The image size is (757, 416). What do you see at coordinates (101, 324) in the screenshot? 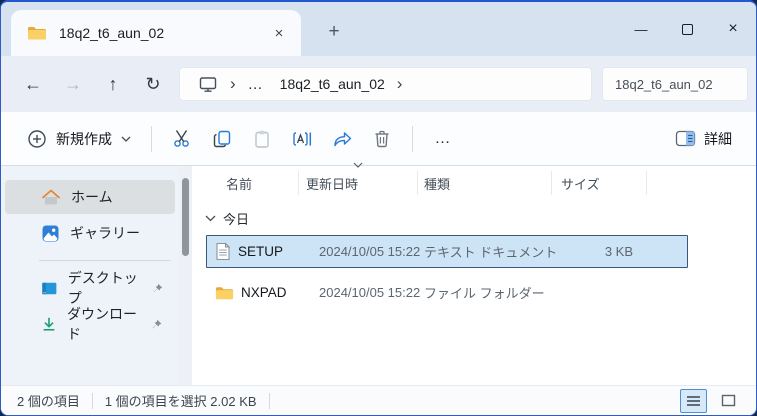
I see `sidebar-item-label: ダウンロード` at bounding box center [101, 324].